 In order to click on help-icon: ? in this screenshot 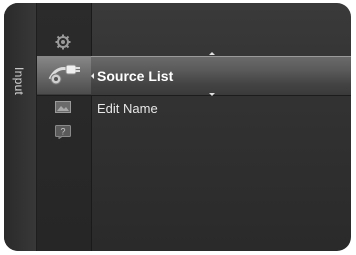, I will do `click(63, 132)`.